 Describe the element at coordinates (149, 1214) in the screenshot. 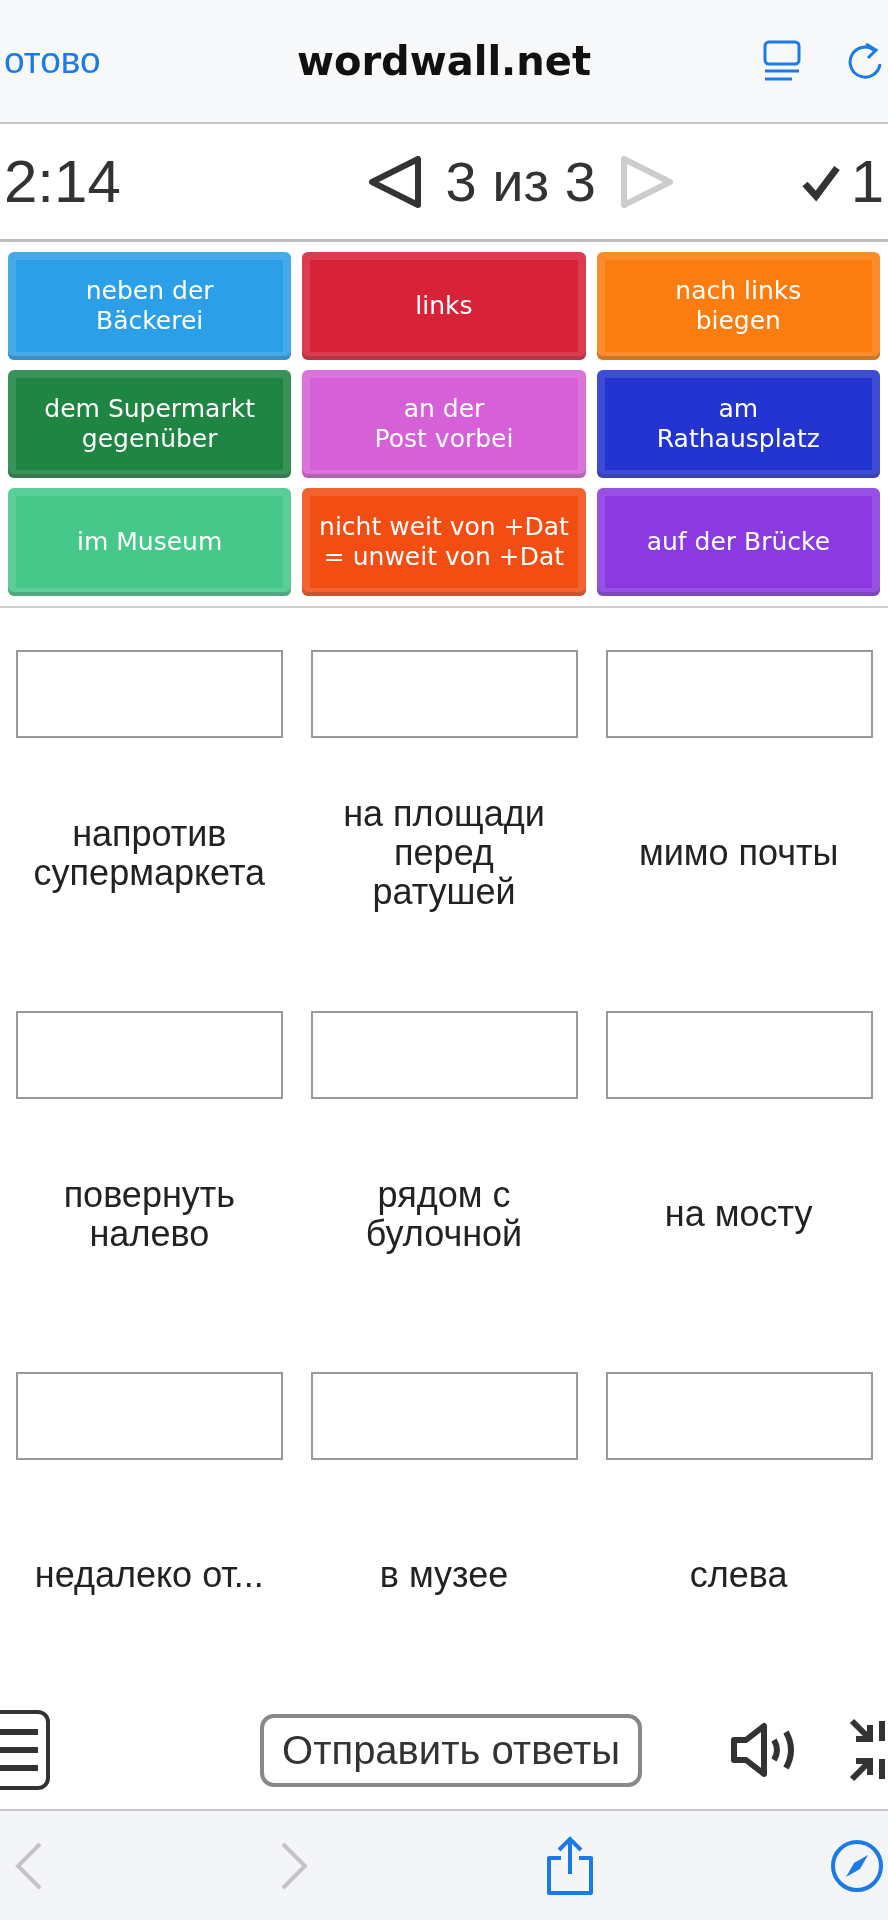

I see `target-label: повернуть налево` at that location.